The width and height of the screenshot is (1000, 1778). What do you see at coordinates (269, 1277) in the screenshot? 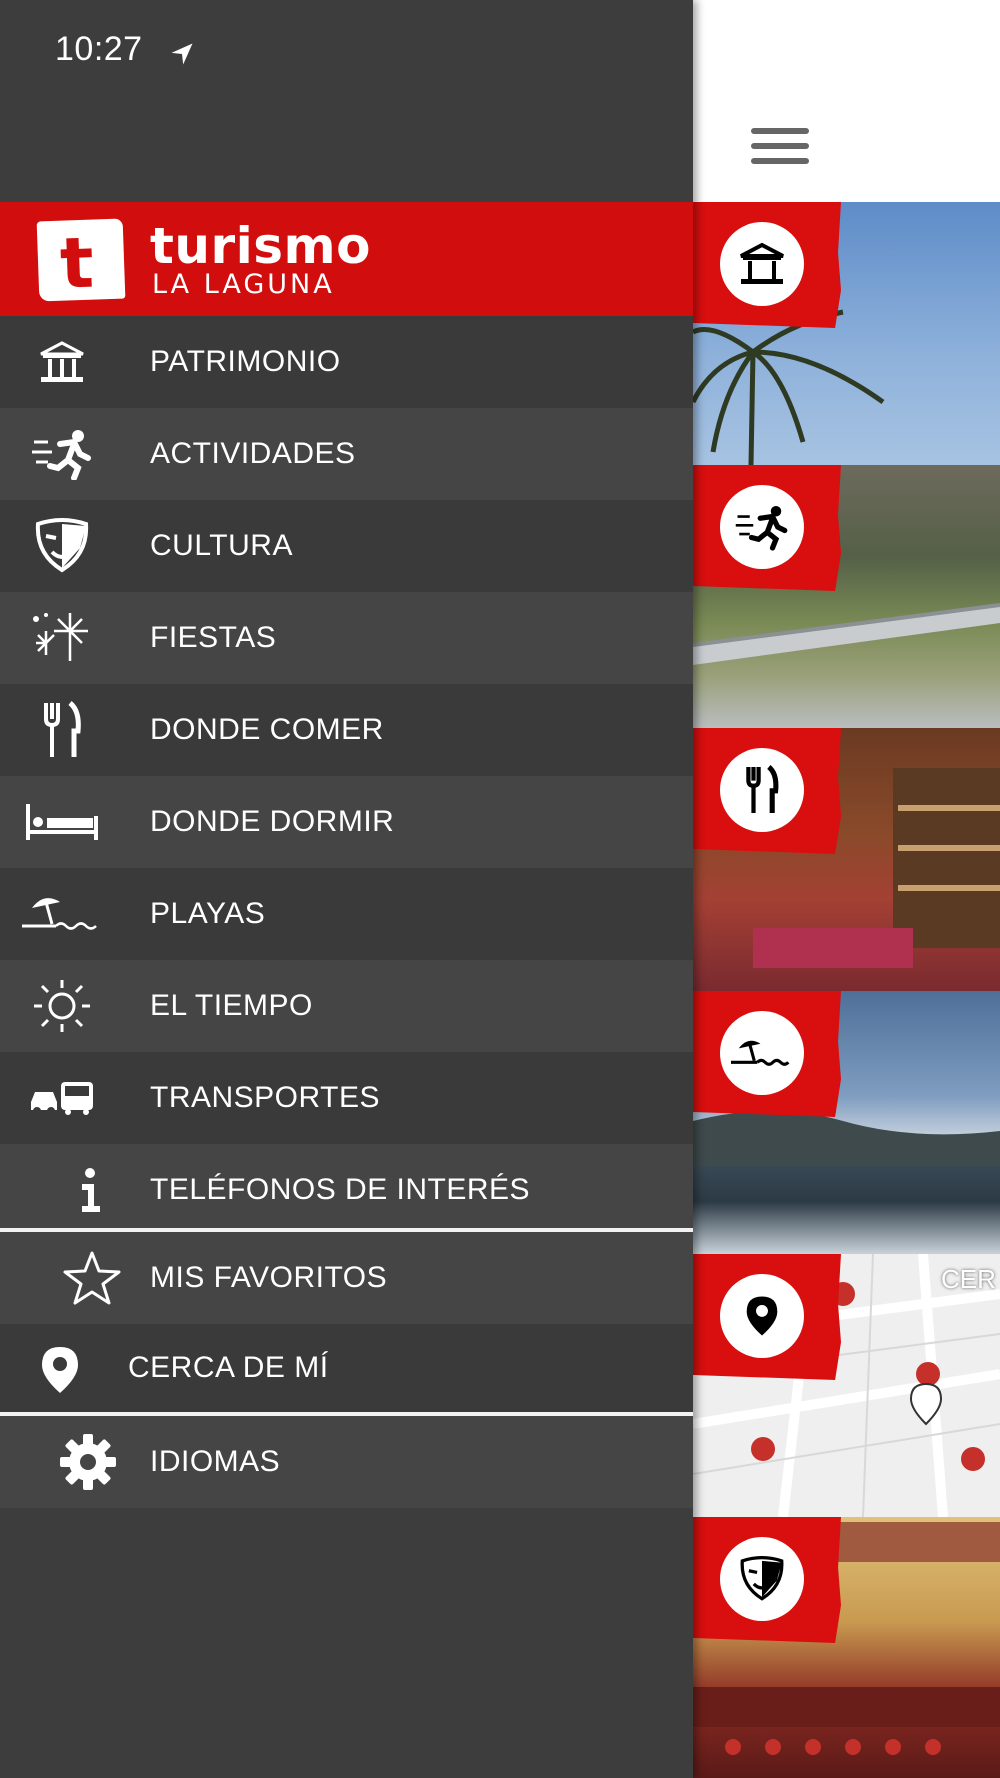
I see `menu-label: MIS FAVORITOS` at bounding box center [269, 1277].